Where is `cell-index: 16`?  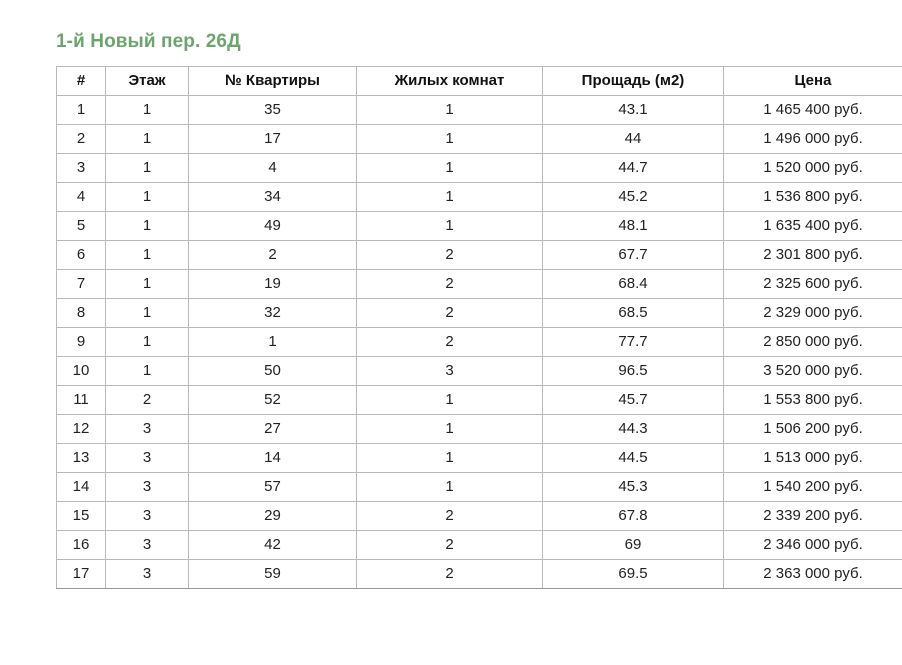 cell-index: 16 is located at coordinates (81, 545).